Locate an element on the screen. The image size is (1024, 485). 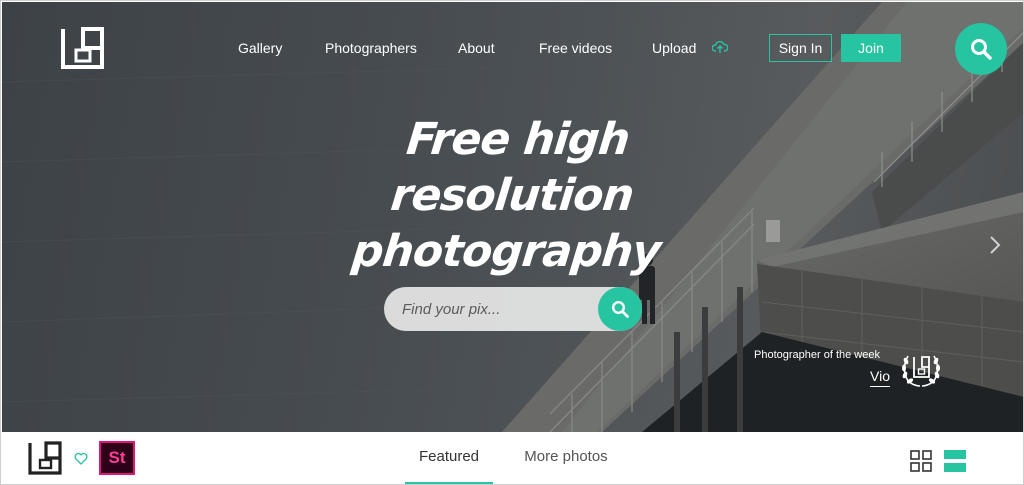
tab-more-photos: More photos is located at coordinates (566, 458).